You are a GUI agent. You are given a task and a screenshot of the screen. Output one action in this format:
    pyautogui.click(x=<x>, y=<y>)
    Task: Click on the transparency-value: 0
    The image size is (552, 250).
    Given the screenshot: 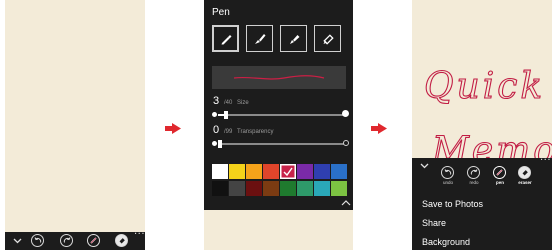 What is the action you would take?
    pyautogui.click(x=216, y=130)
    